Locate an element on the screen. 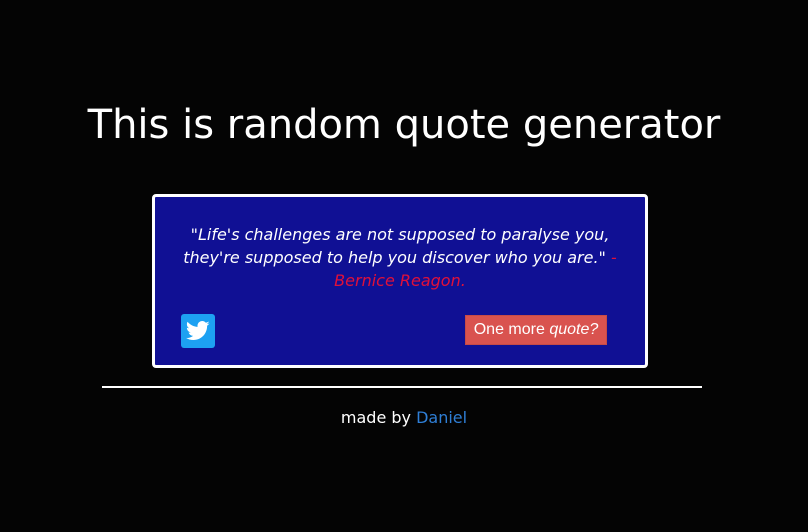 This screenshot has width=808, height=532. page-title: This is random quote generator is located at coordinates (404, 125).